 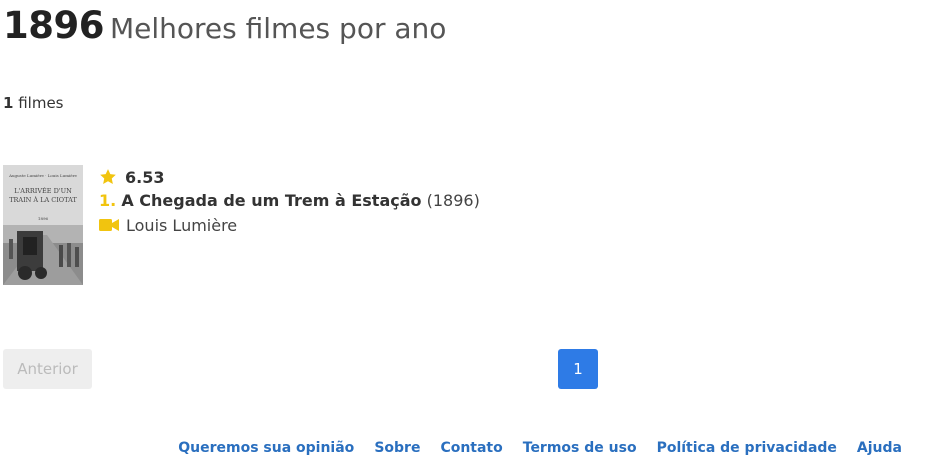 I want to click on page-title-subtitle: Melhores filmes por ano, so click(x=278, y=28).